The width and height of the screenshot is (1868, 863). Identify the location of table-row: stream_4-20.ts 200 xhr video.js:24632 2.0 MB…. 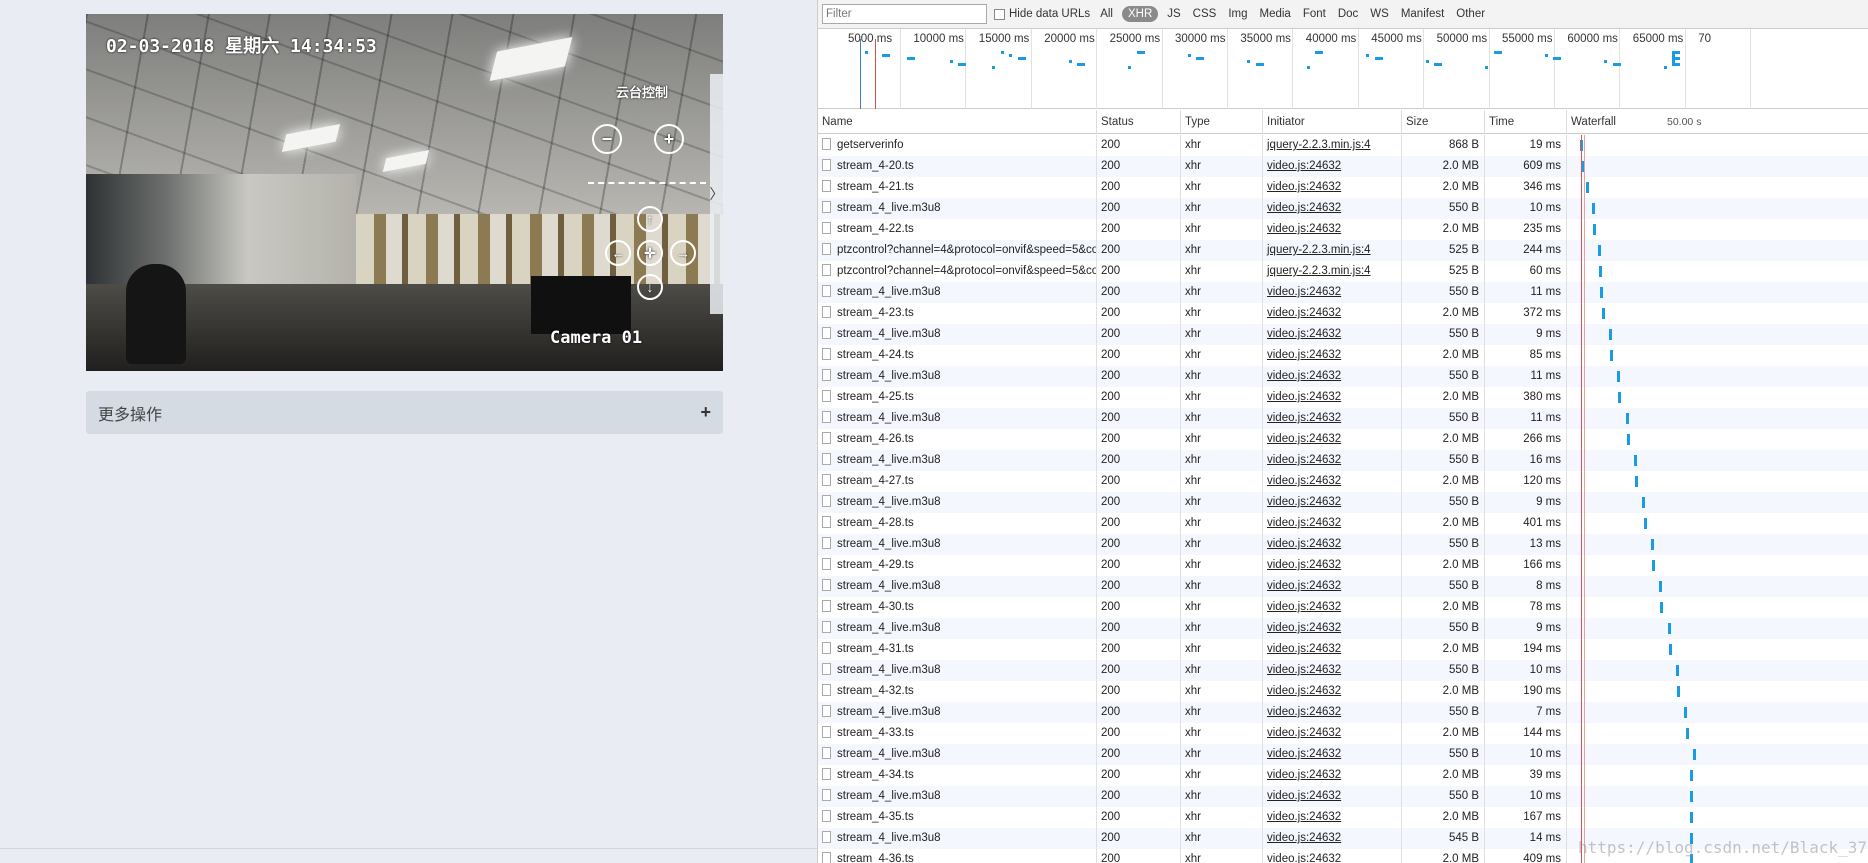
(1343, 166).